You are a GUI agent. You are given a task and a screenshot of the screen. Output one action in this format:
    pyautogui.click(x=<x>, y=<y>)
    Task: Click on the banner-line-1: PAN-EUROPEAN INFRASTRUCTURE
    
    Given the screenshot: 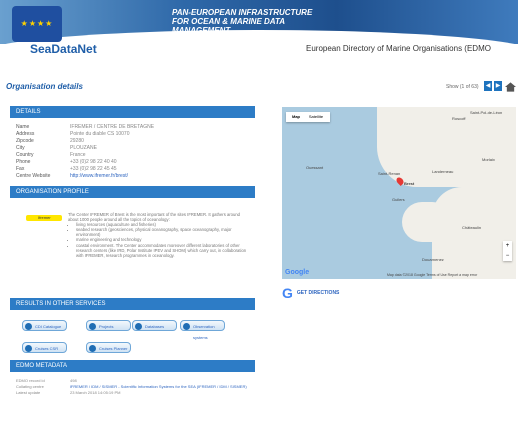 What is the action you would take?
    pyautogui.click(x=242, y=12)
    